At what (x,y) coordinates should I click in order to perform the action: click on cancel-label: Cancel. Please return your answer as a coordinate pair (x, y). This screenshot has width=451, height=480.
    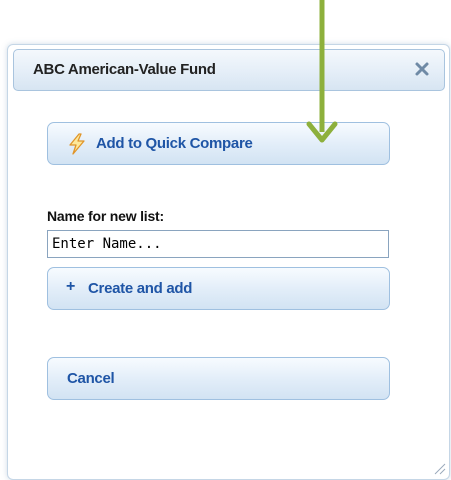
    Looking at the image, I should click on (91, 378).